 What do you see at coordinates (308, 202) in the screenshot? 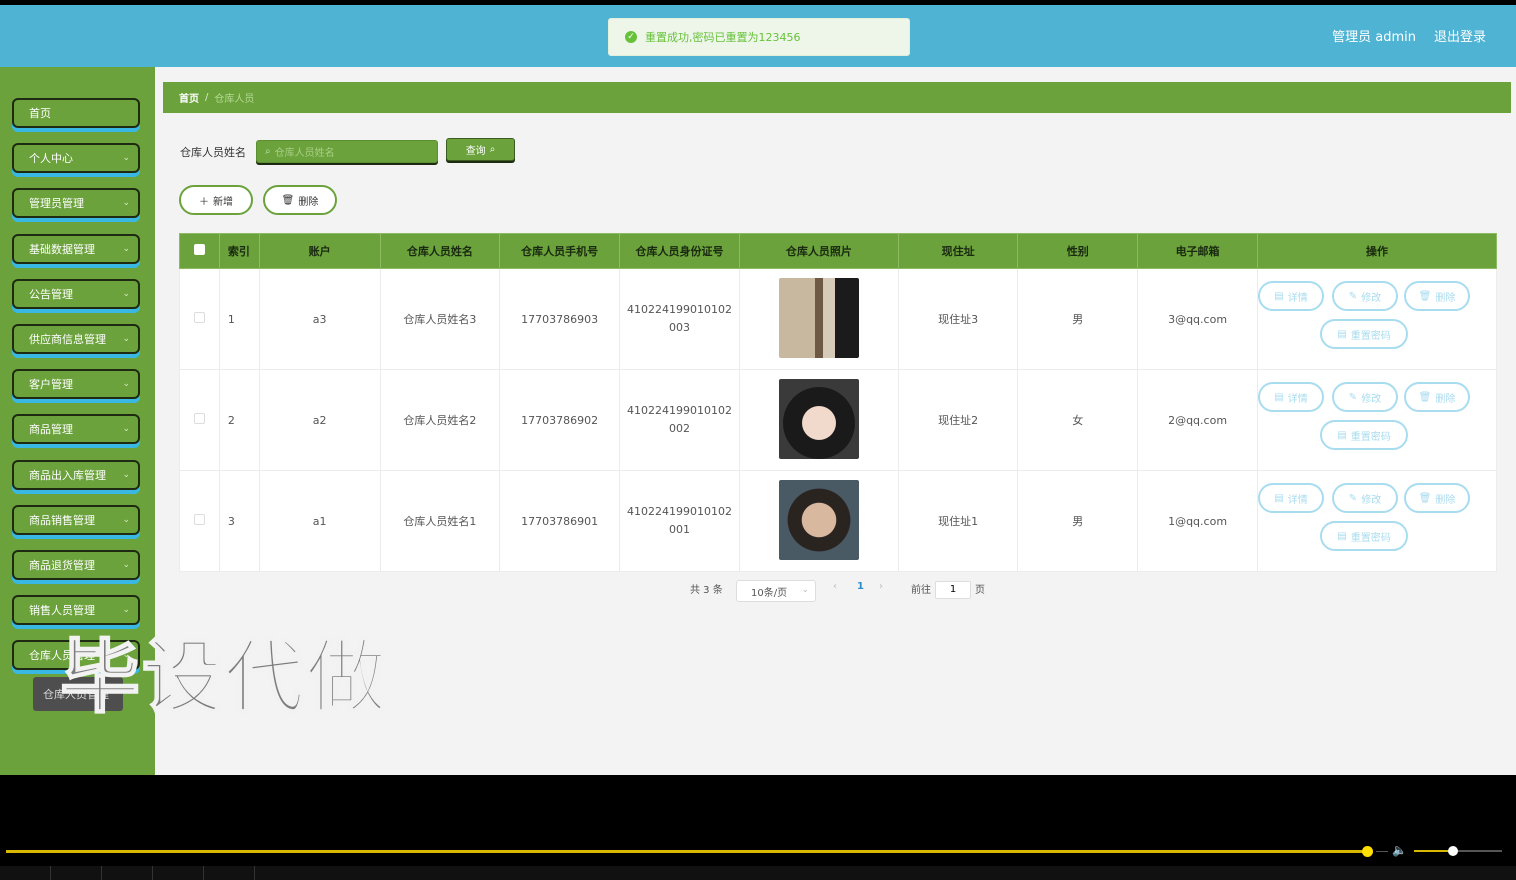
I see `delete-button-label: 删除` at bounding box center [308, 202].